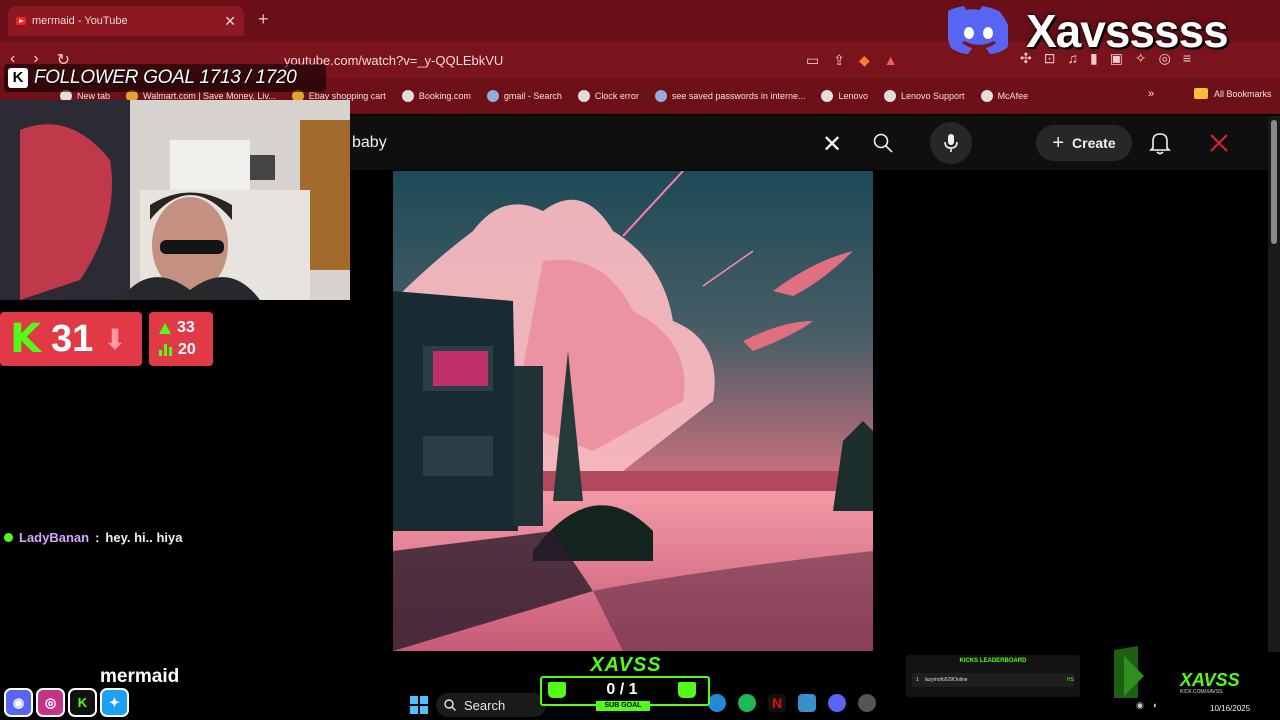 Image resolution: width=1280 pixels, height=720 pixels. What do you see at coordinates (436, 96) in the screenshot?
I see `bookmark-item: Booking.com` at bounding box center [436, 96].